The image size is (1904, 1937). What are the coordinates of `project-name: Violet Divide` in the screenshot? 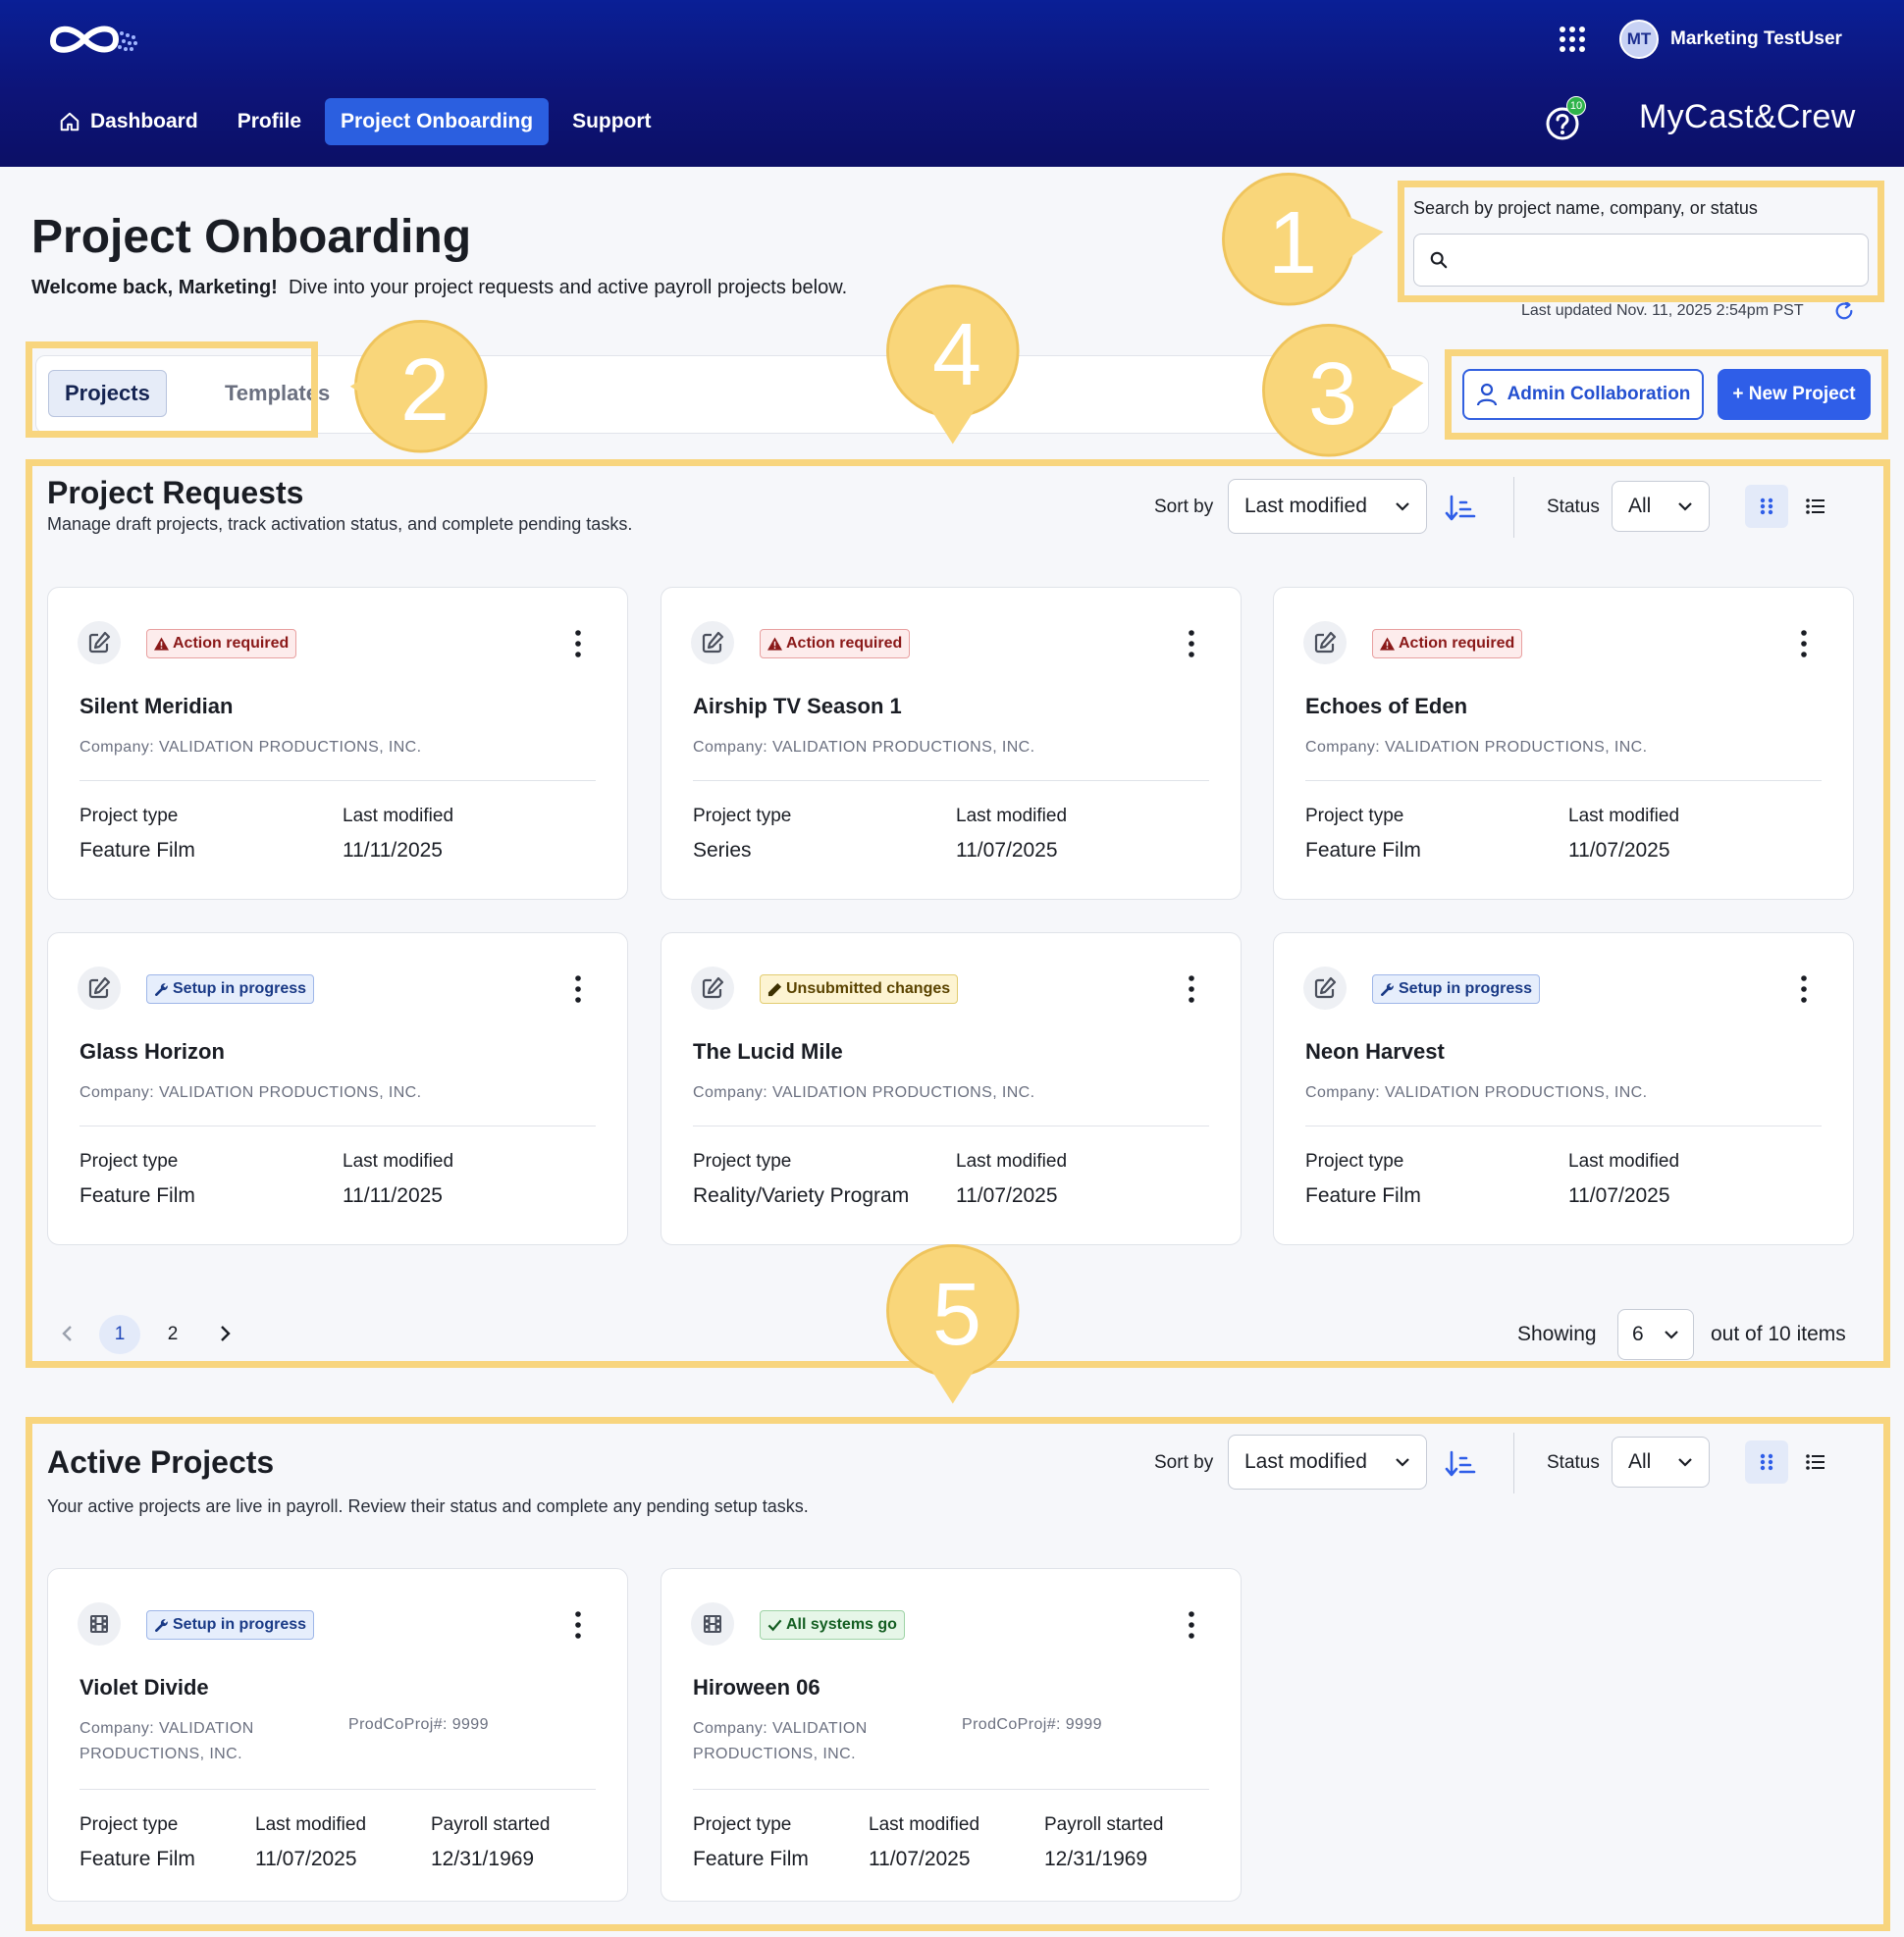 It's located at (144, 1688).